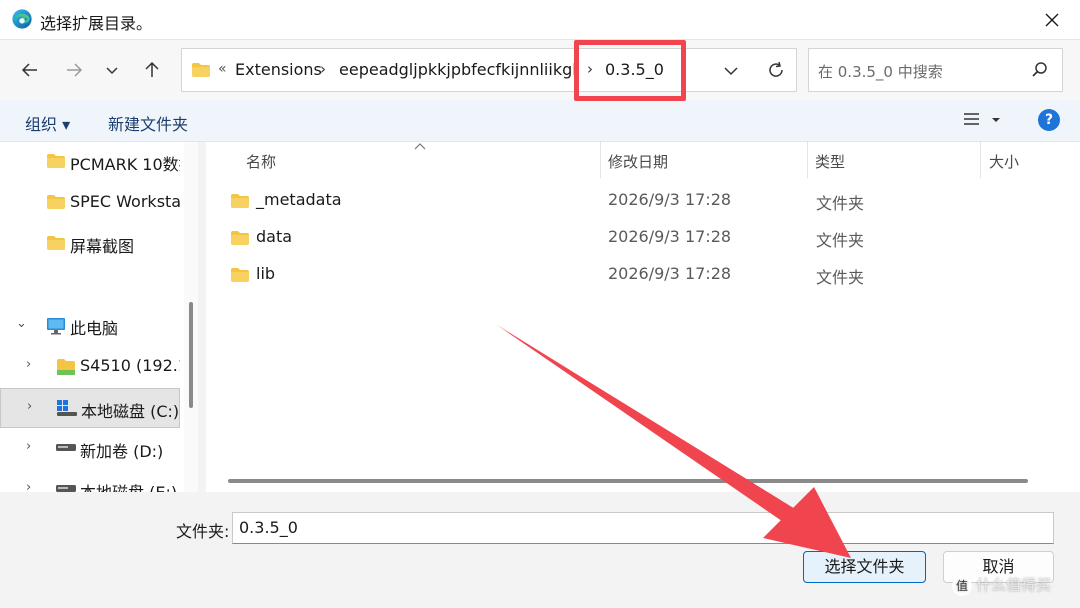 This screenshot has width=1080, height=608. Describe the element at coordinates (278, 69) in the screenshot. I see `breadcrumb-extensions: Extensions` at that location.